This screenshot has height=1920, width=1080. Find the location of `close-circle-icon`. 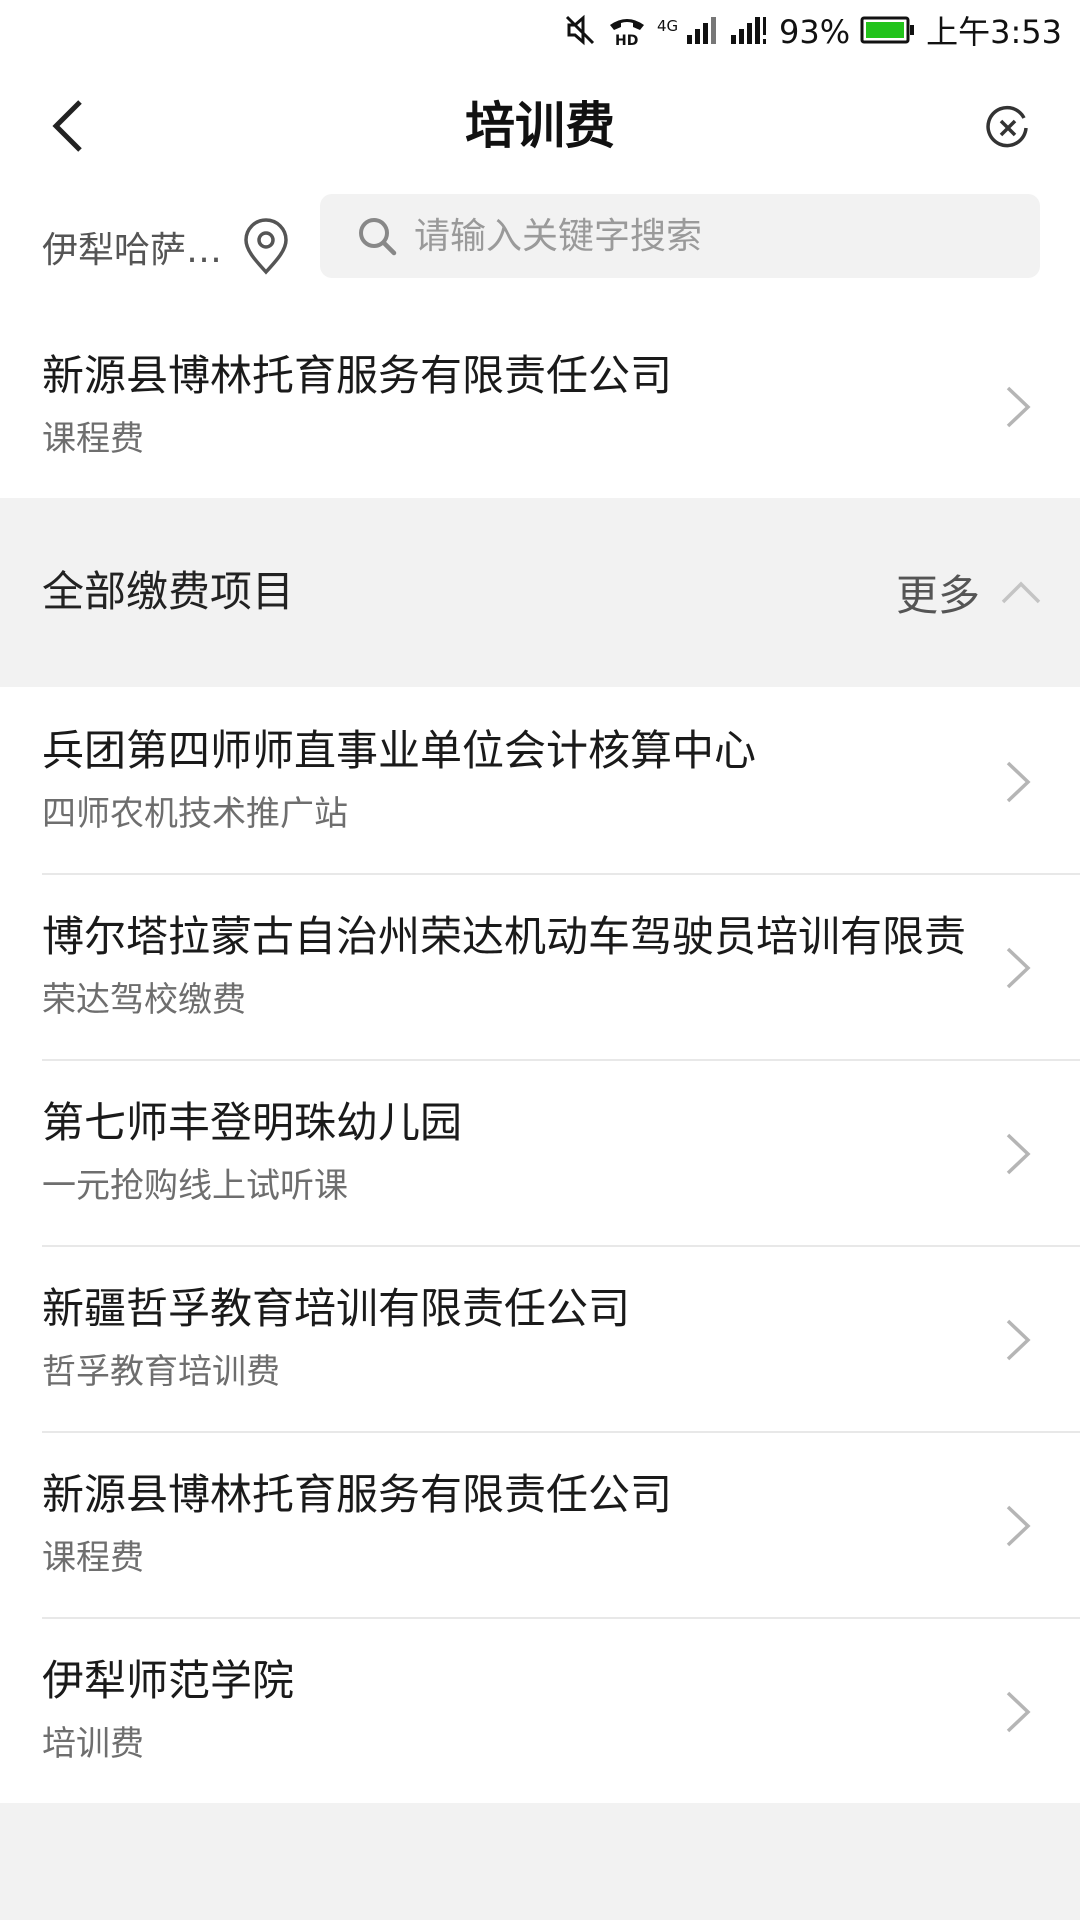

close-circle-icon is located at coordinates (1007, 126).